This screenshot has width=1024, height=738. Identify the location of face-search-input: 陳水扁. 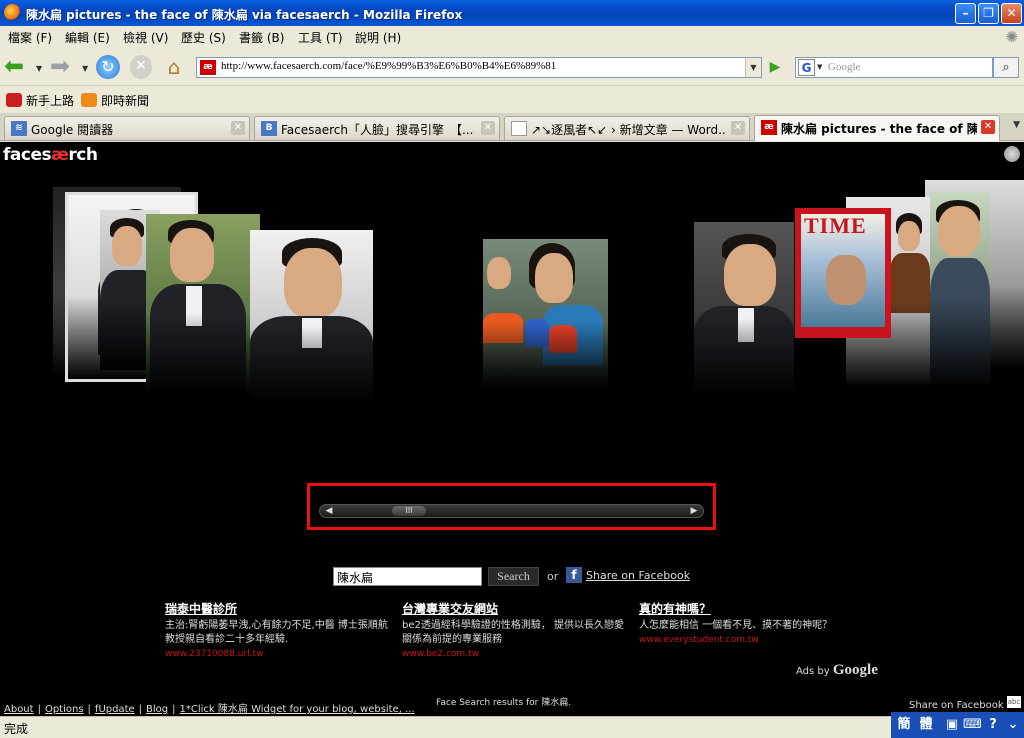
(407, 576).